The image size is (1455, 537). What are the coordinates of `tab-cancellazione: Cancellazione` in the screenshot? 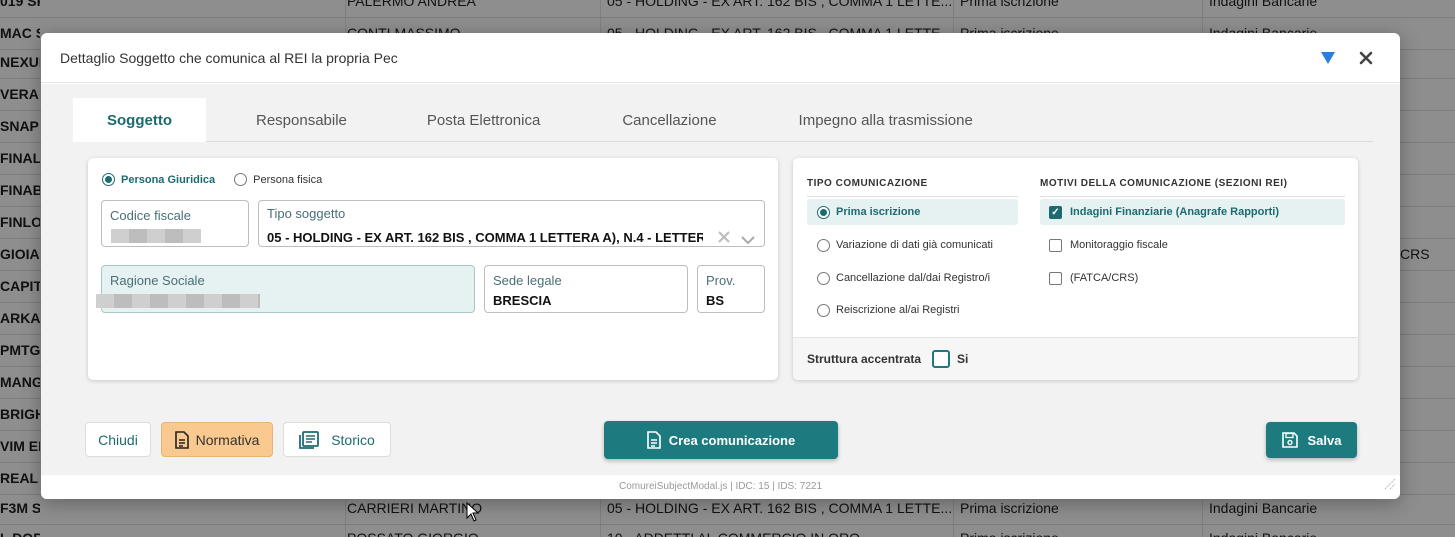 It's located at (669, 120).